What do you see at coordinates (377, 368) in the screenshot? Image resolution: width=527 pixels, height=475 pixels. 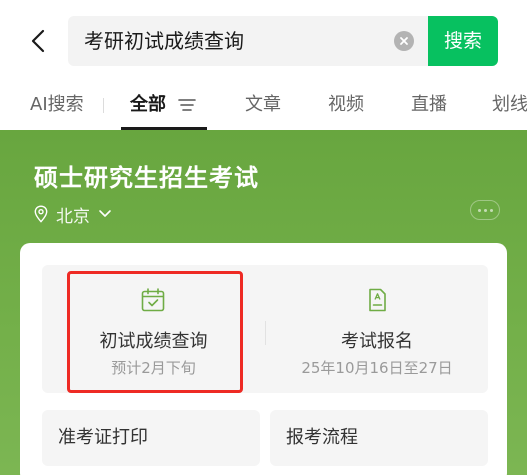 I see `service-subtitle: 25年10月16日至27日` at bounding box center [377, 368].